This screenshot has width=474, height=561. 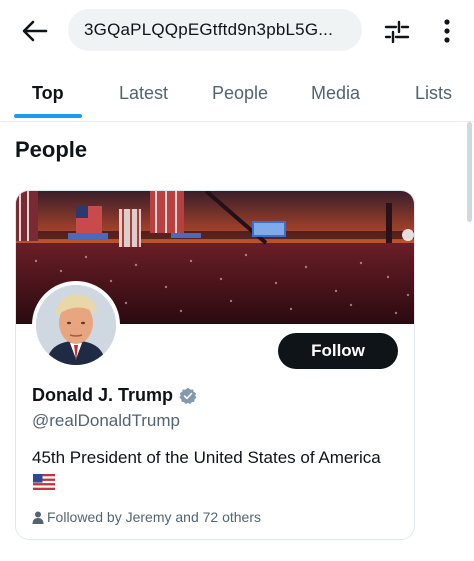 What do you see at coordinates (240, 93) in the screenshot?
I see `tab-people: People` at bounding box center [240, 93].